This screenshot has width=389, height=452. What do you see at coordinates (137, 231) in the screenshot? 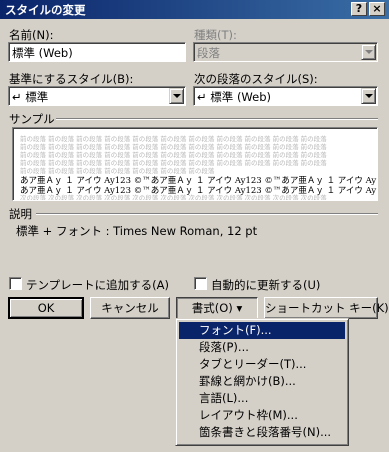
I see `description-text: 標準 + フォント : Times New Roman, 12 pt` at bounding box center [137, 231].